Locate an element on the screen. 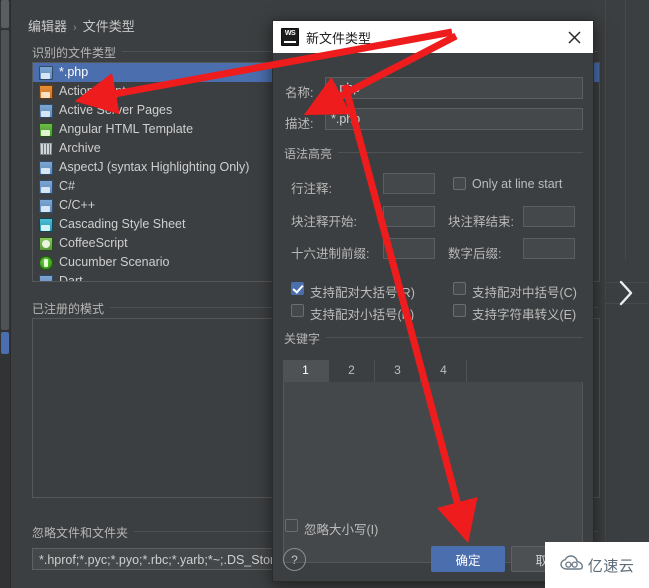 Image resolution: width=649 pixels, height=588 pixels. support-paired-braces-checkbox is located at coordinates (297, 288).